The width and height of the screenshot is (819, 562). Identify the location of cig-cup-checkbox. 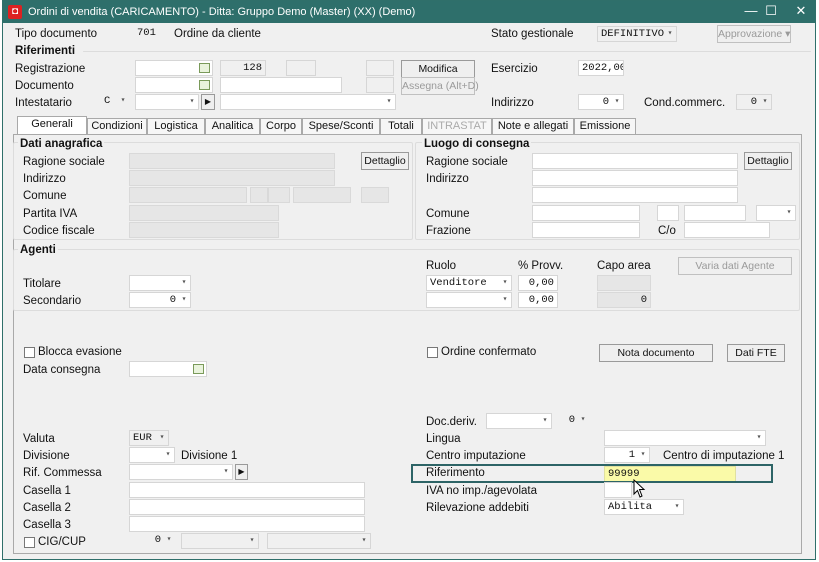
(29, 542).